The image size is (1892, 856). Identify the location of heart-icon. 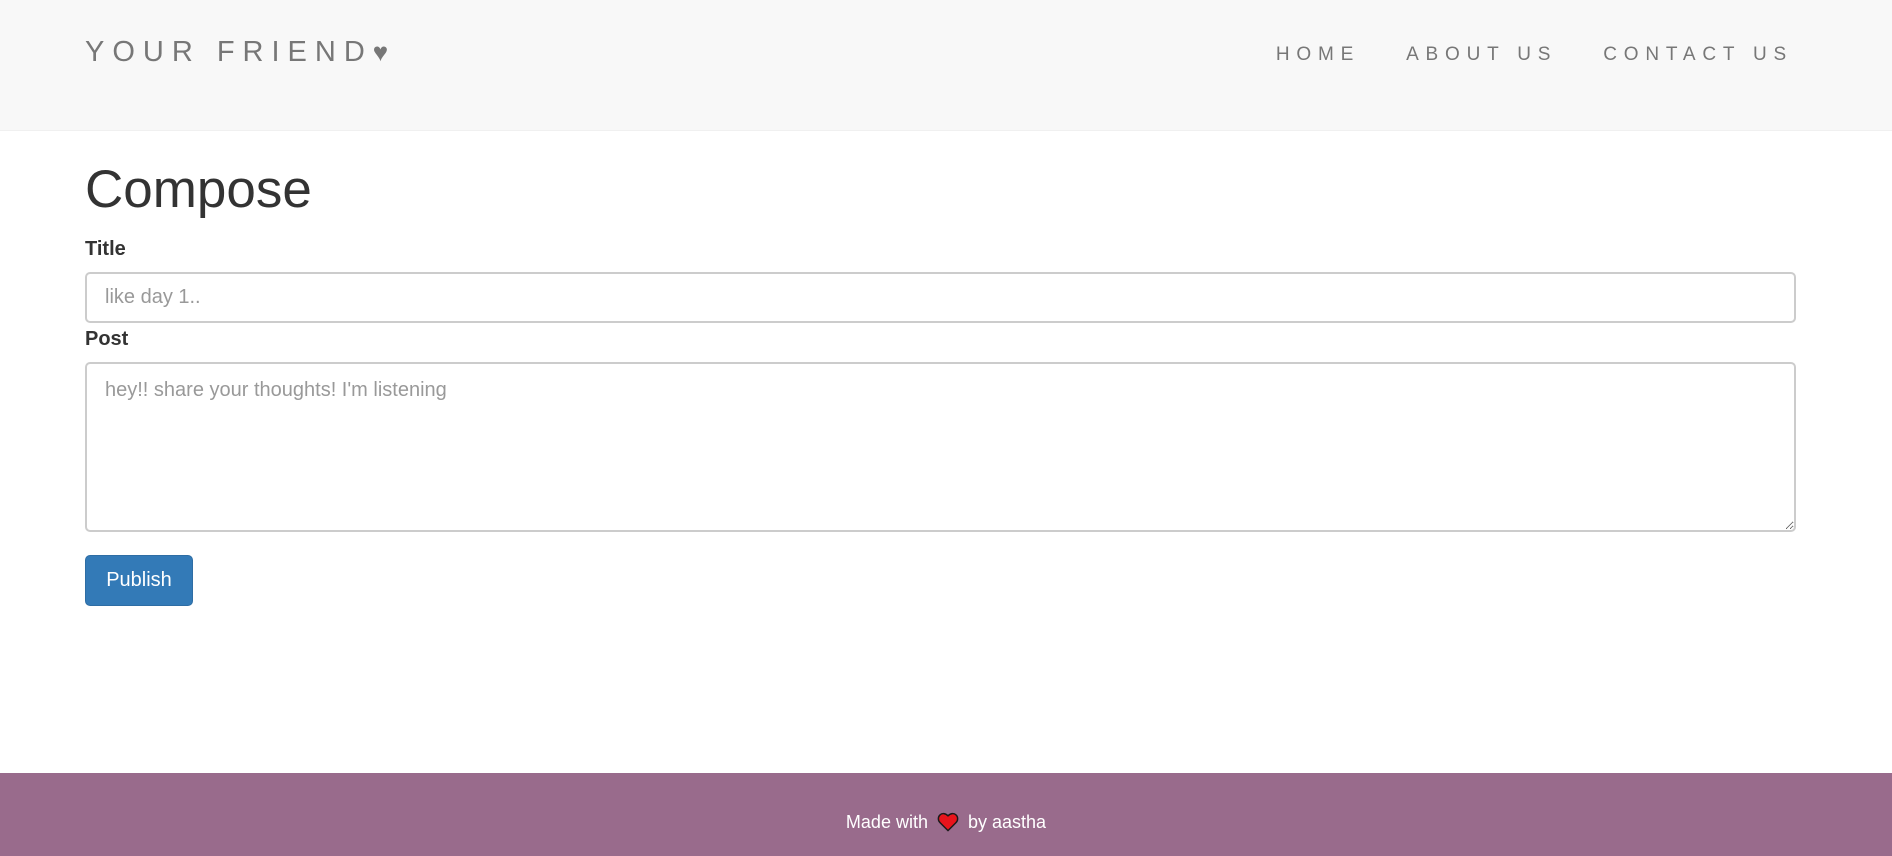
(948, 822).